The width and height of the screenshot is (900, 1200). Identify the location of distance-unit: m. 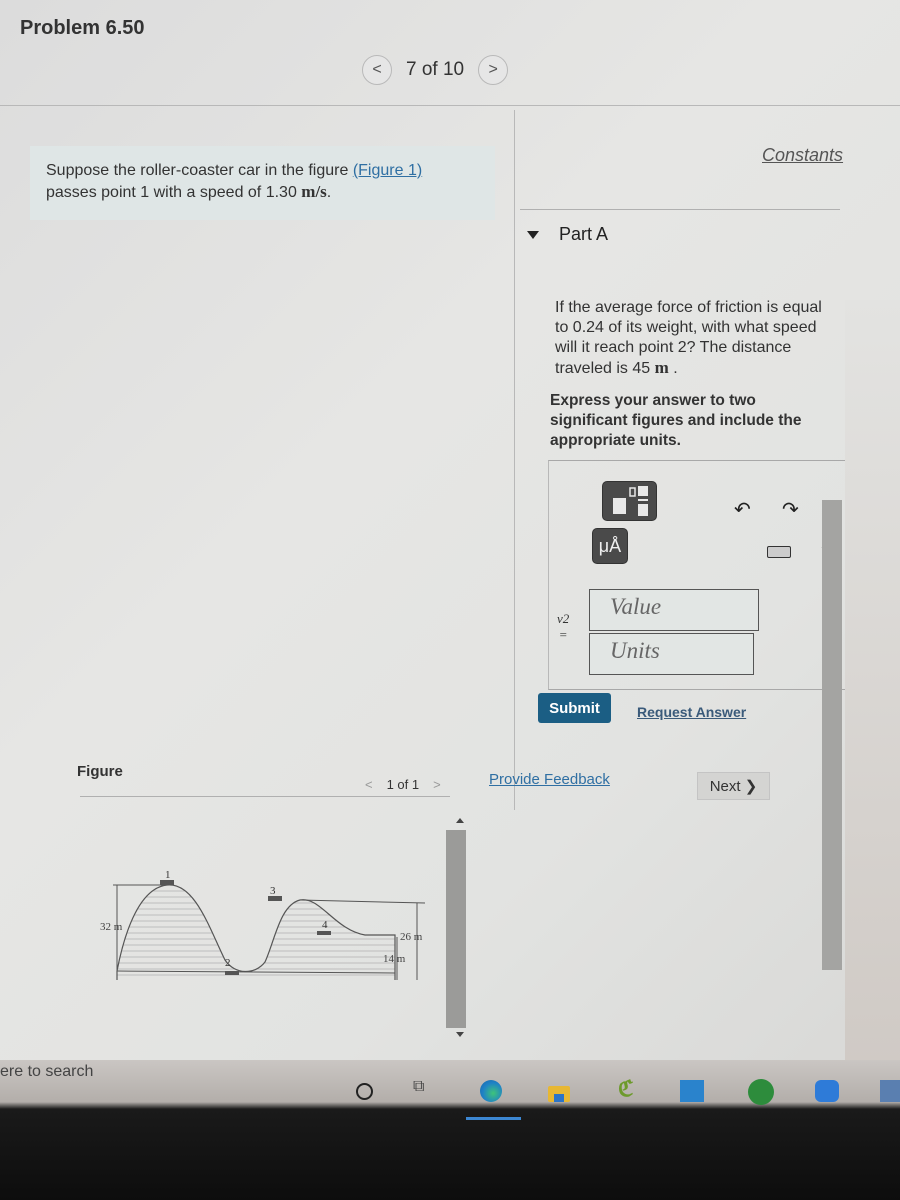
(661, 367).